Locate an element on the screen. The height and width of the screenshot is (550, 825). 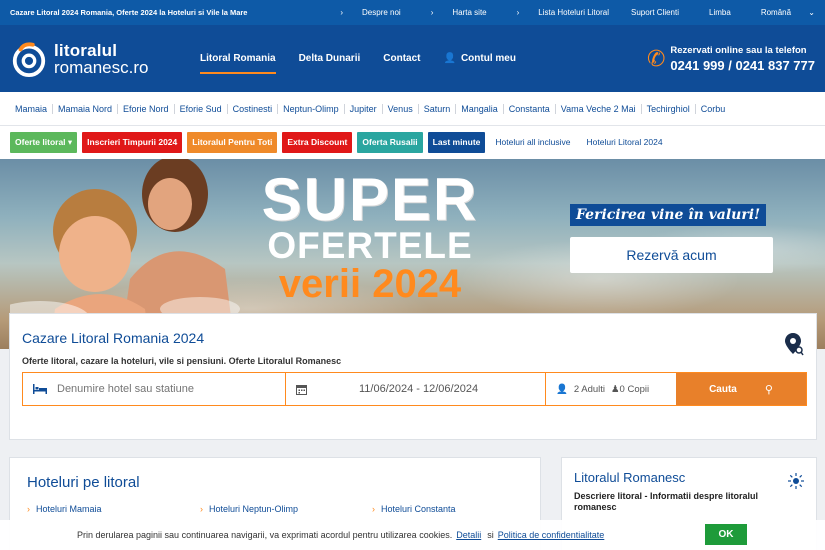
hero-line1: SUPER is located at coordinates (370, 199).